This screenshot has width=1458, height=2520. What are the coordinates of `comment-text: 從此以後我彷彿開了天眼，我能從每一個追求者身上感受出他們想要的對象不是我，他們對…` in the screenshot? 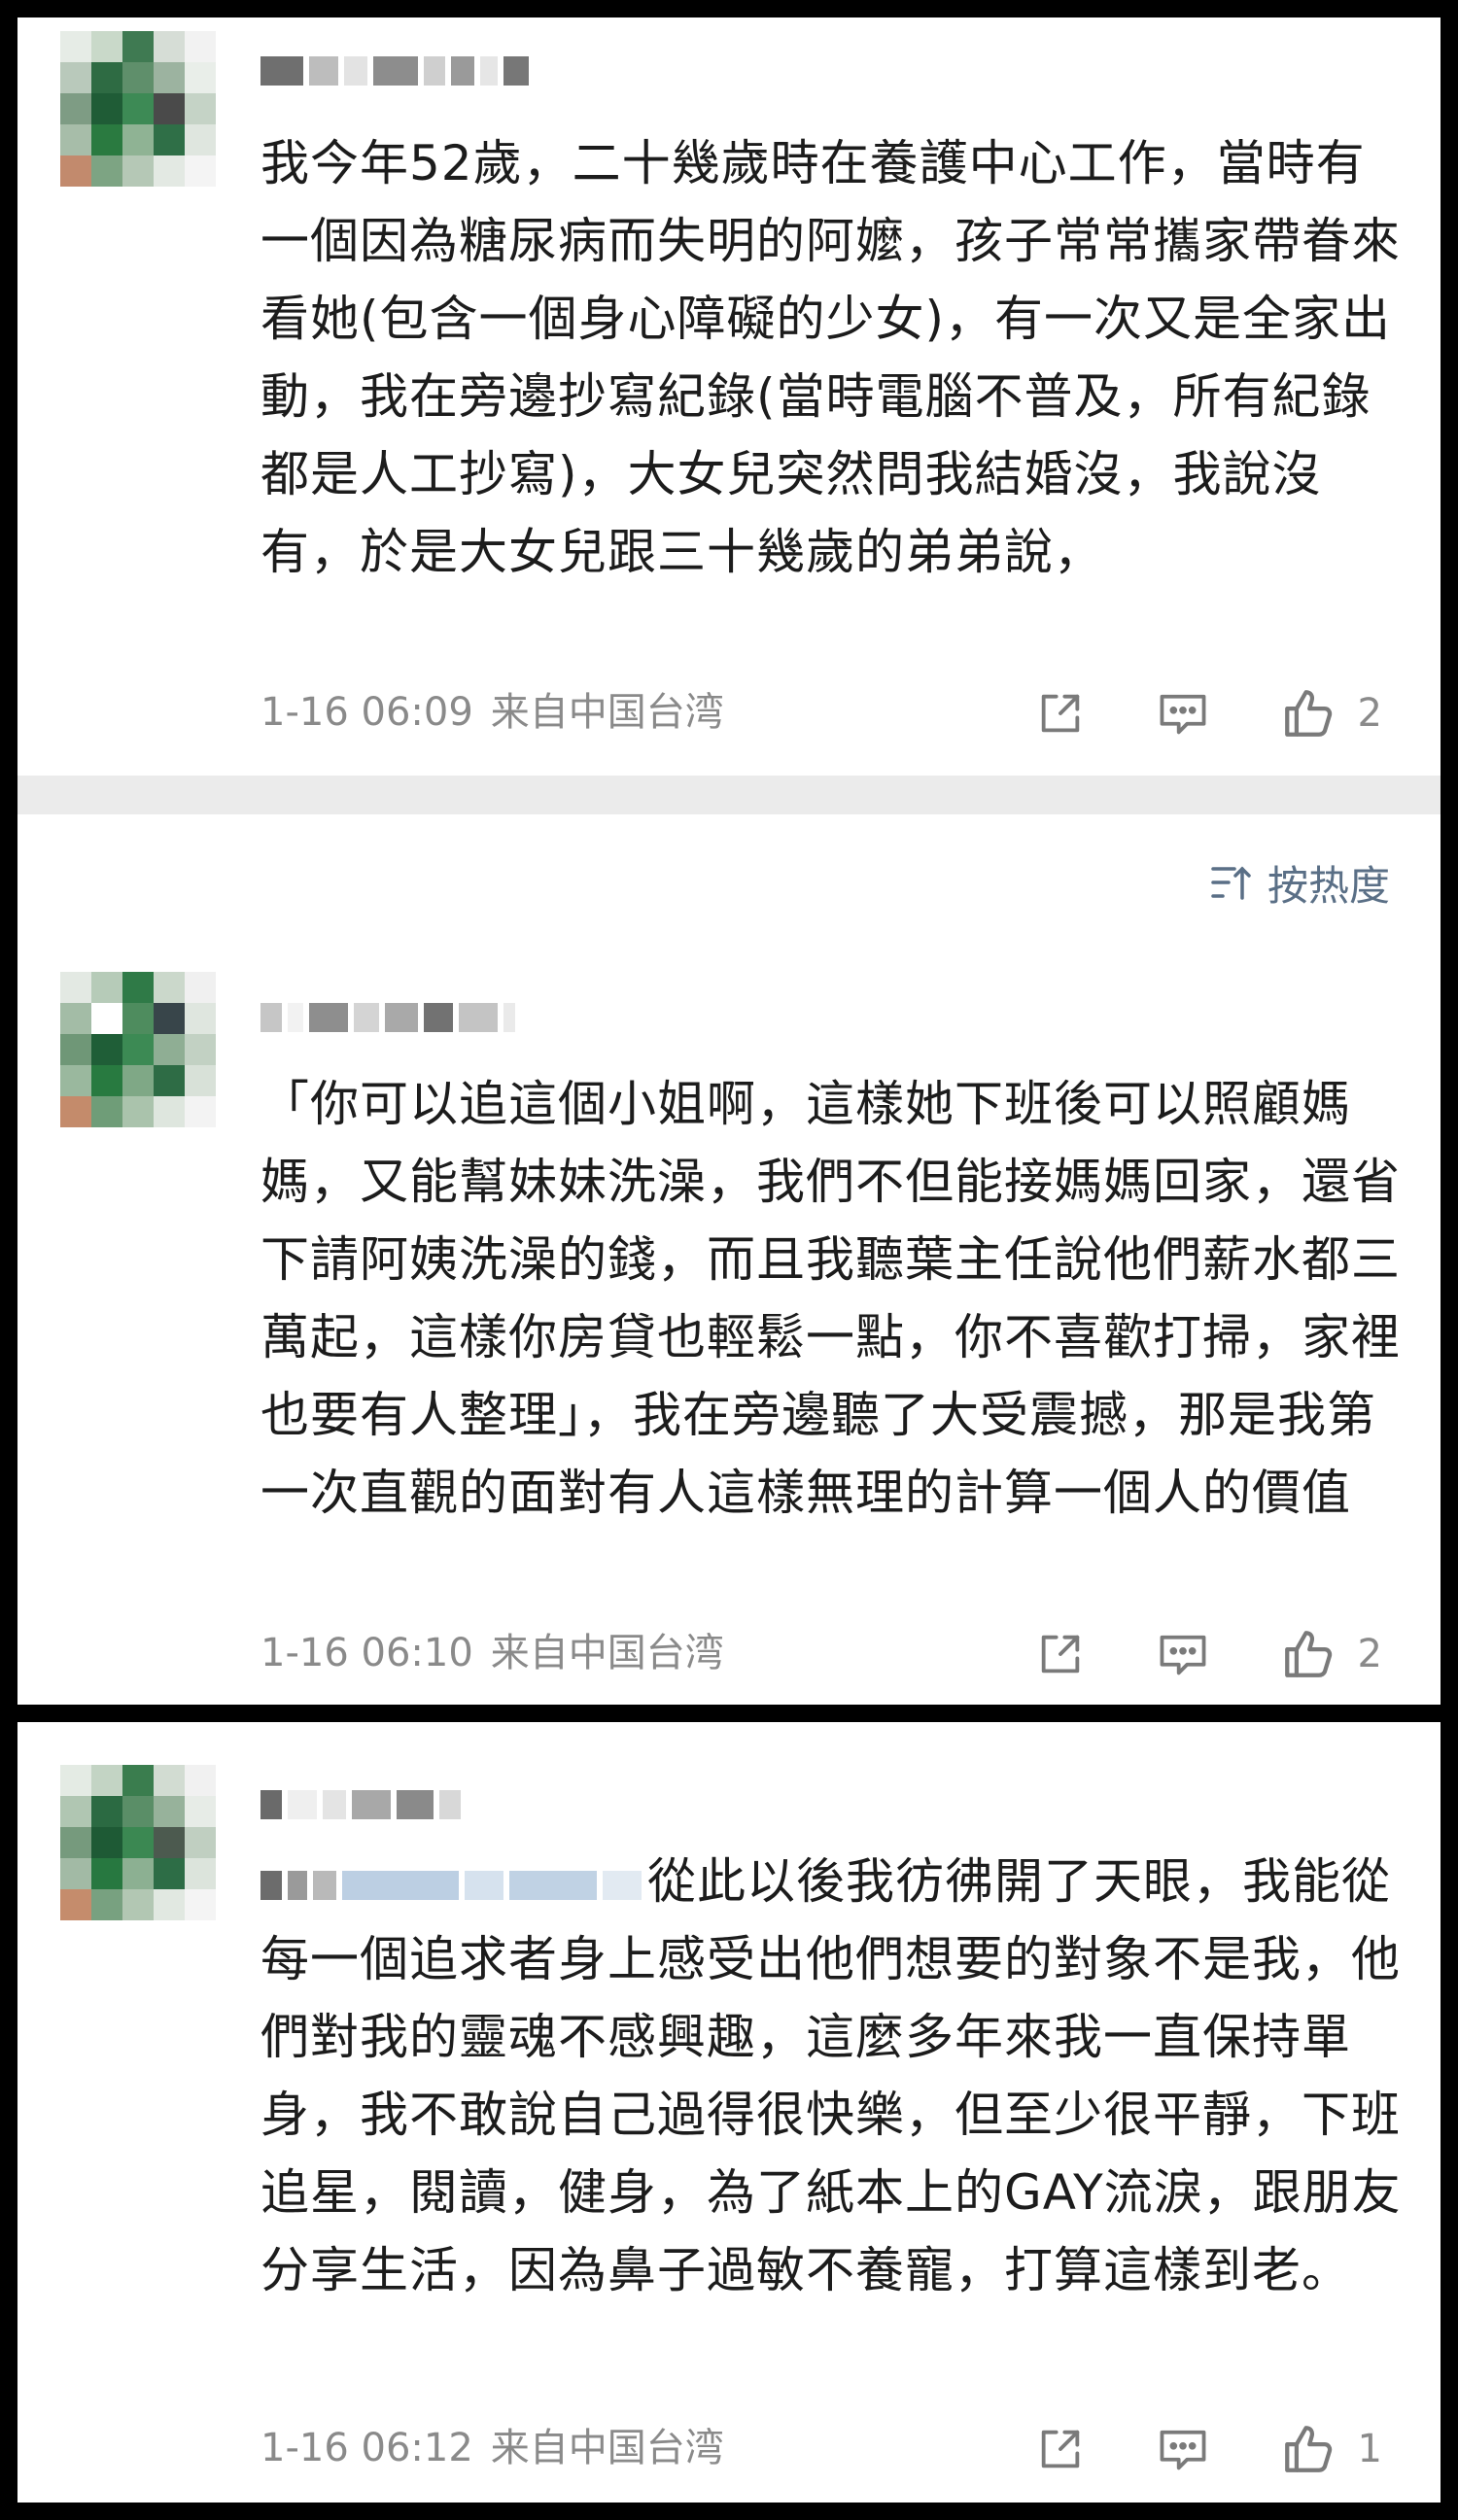 It's located at (833, 2076).